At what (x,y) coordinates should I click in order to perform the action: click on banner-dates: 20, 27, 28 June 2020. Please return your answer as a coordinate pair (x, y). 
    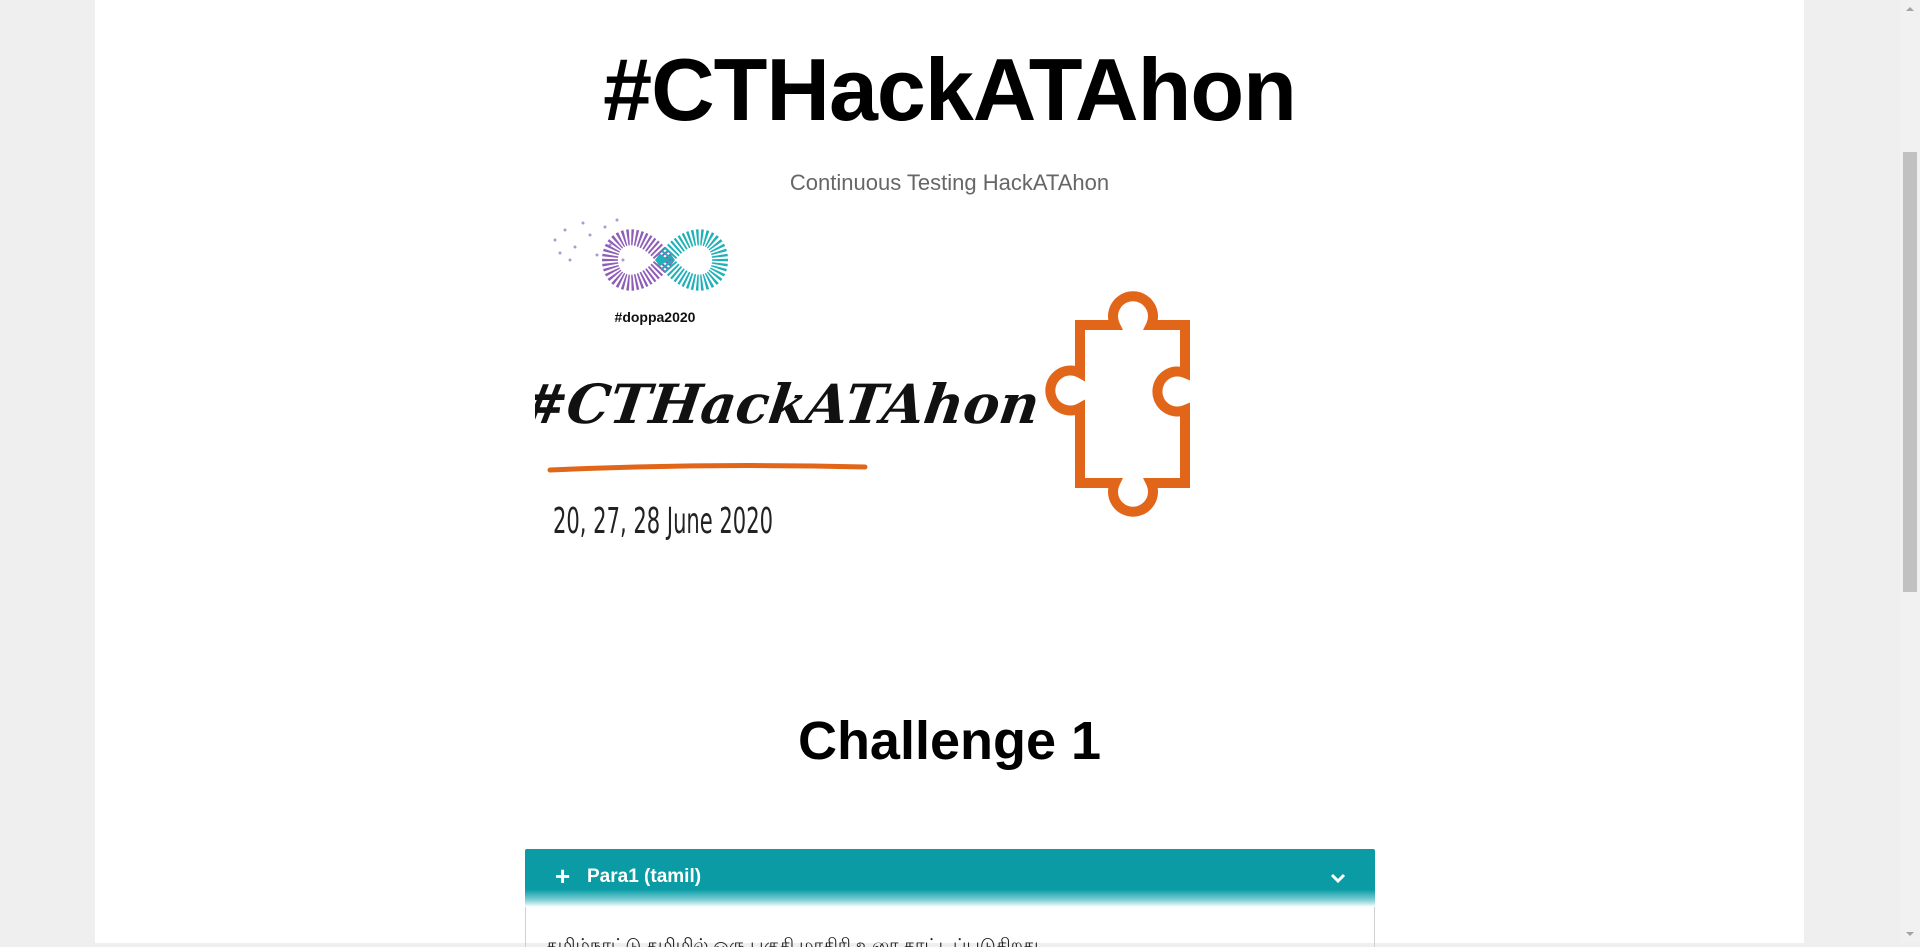
    Looking at the image, I should click on (663, 521).